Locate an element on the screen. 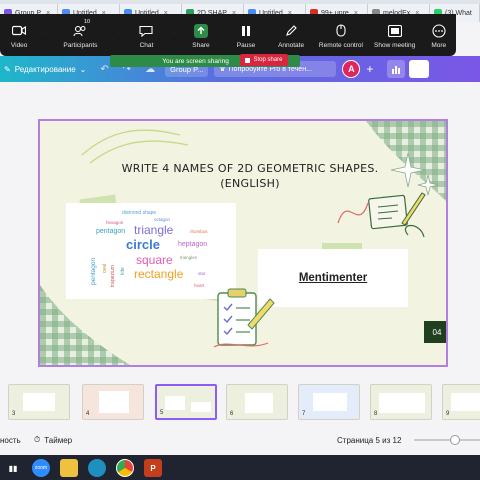  annotate-button: Annotate is located at coordinates (291, 35).